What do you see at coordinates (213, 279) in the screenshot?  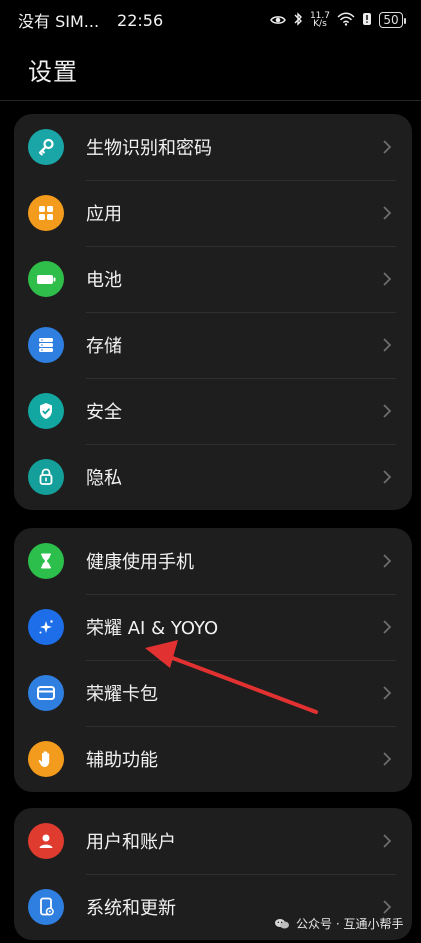 I see `settings-item-battery: 电池` at bounding box center [213, 279].